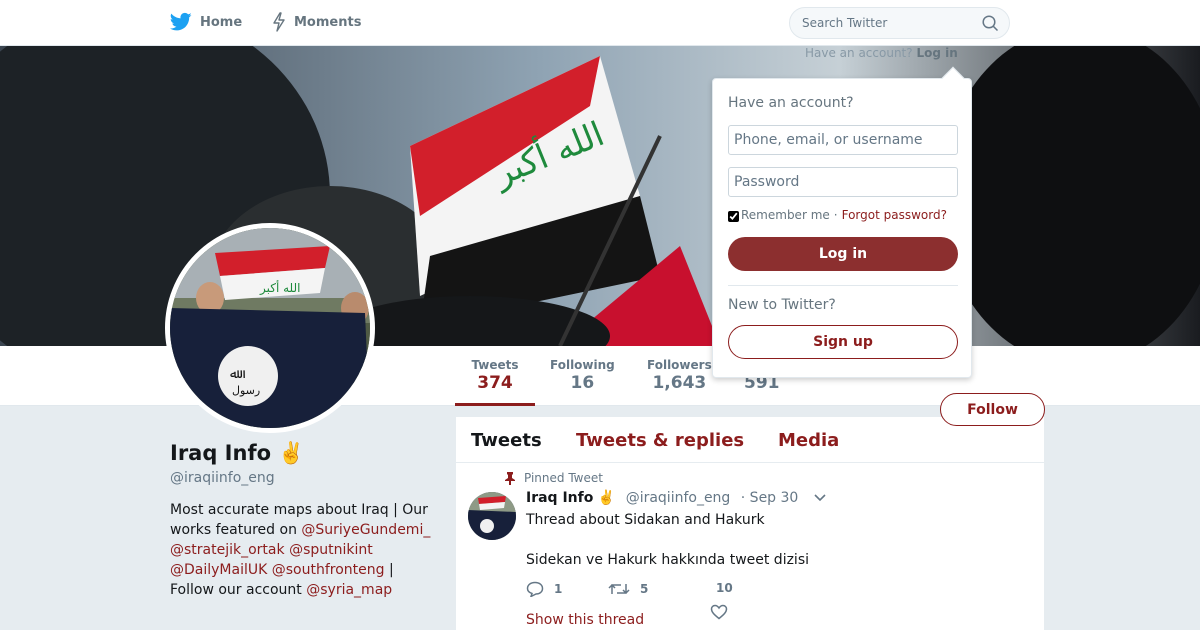 The height and width of the screenshot is (630, 1200). I want to click on search-input, so click(892, 23).